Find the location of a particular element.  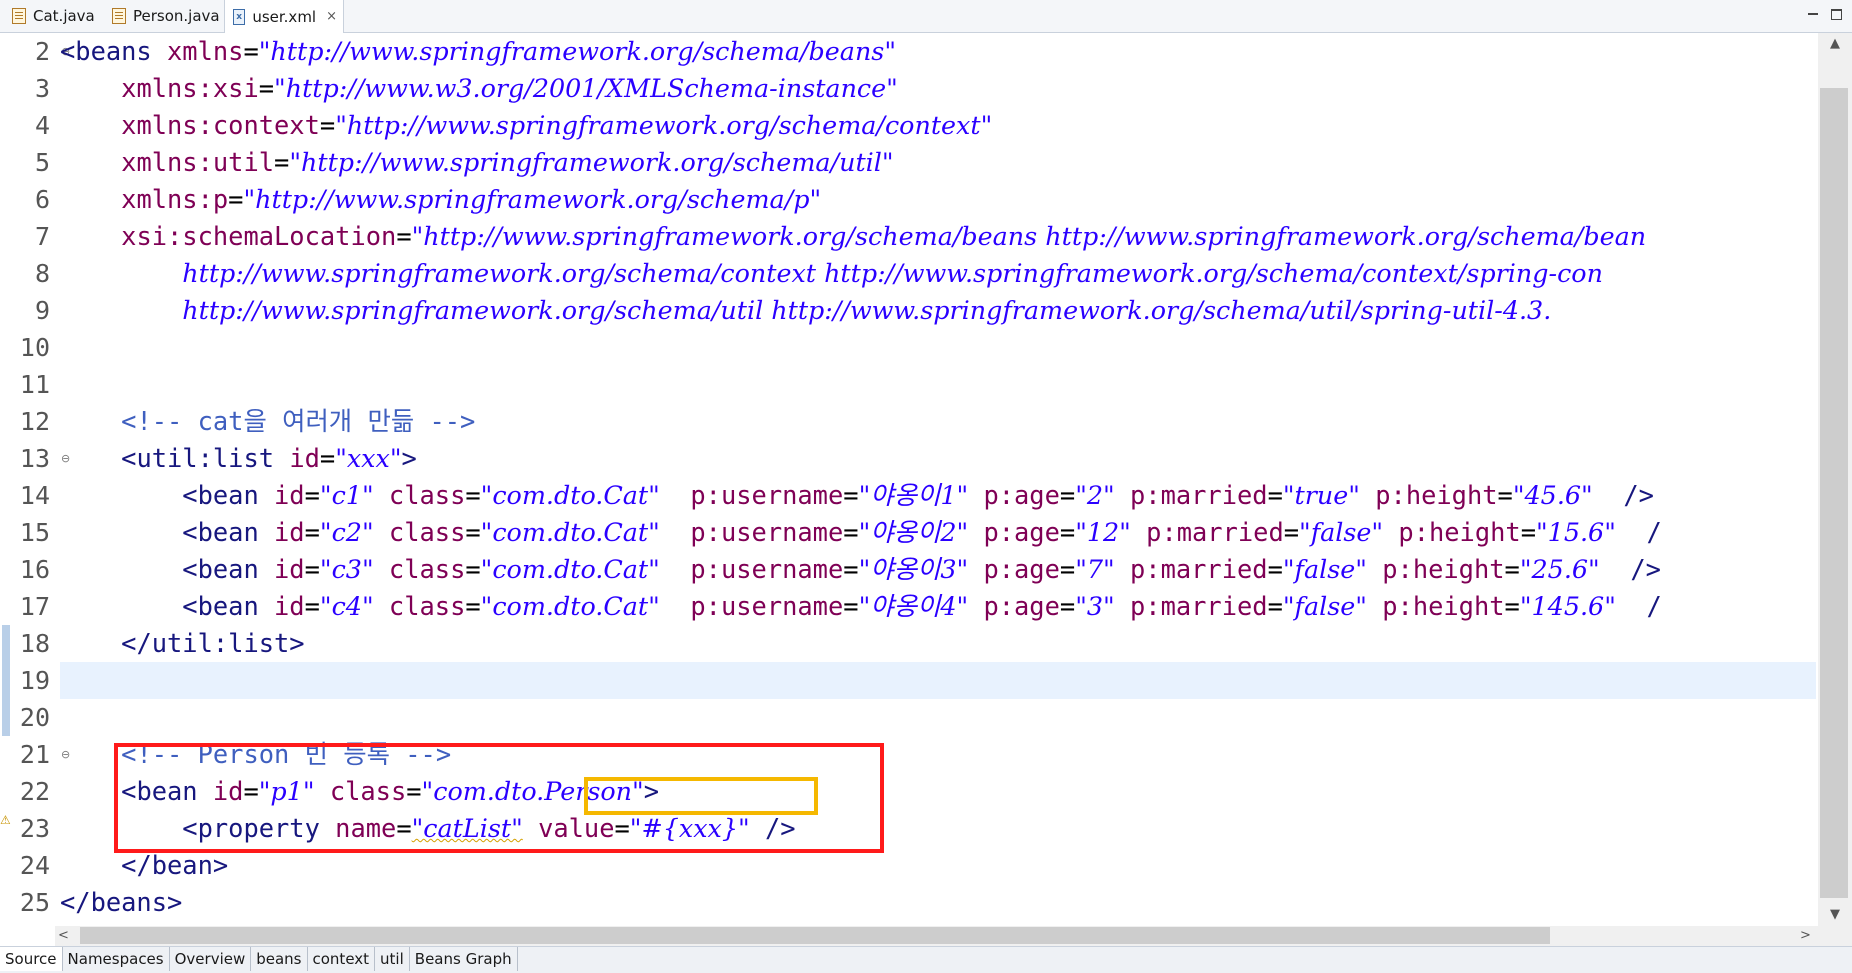

line-number: 5 is located at coordinates (42, 162).